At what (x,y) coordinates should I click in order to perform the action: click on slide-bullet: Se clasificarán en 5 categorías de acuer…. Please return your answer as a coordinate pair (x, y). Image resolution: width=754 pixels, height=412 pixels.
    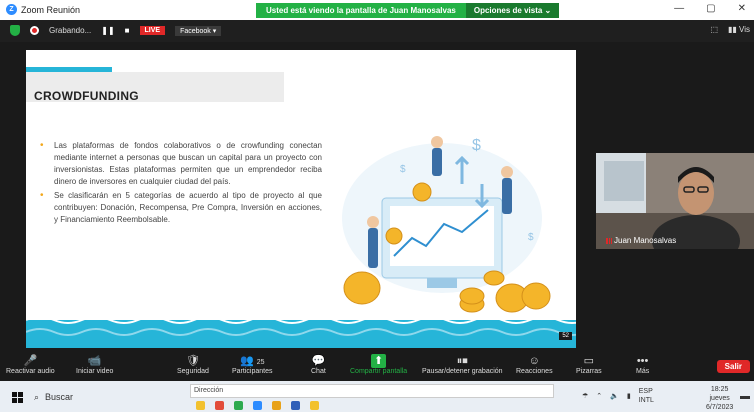
    Looking at the image, I should click on (180, 208).